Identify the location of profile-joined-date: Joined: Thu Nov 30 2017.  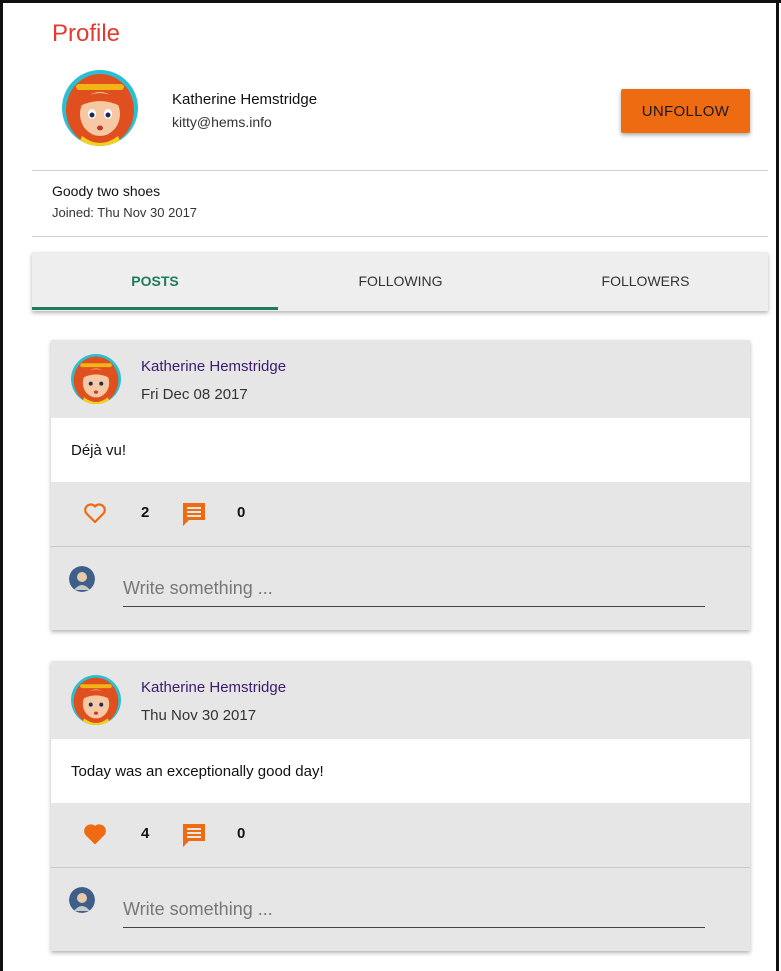
(125, 212).